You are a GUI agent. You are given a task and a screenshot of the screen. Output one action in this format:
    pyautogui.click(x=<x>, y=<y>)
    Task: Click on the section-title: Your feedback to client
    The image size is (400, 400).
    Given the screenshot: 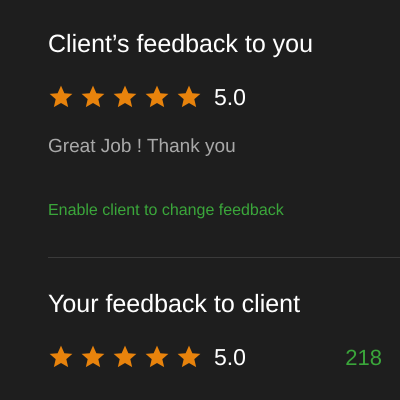 What is the action you would take?
    pyautogui.click(x=175, y=304)
    